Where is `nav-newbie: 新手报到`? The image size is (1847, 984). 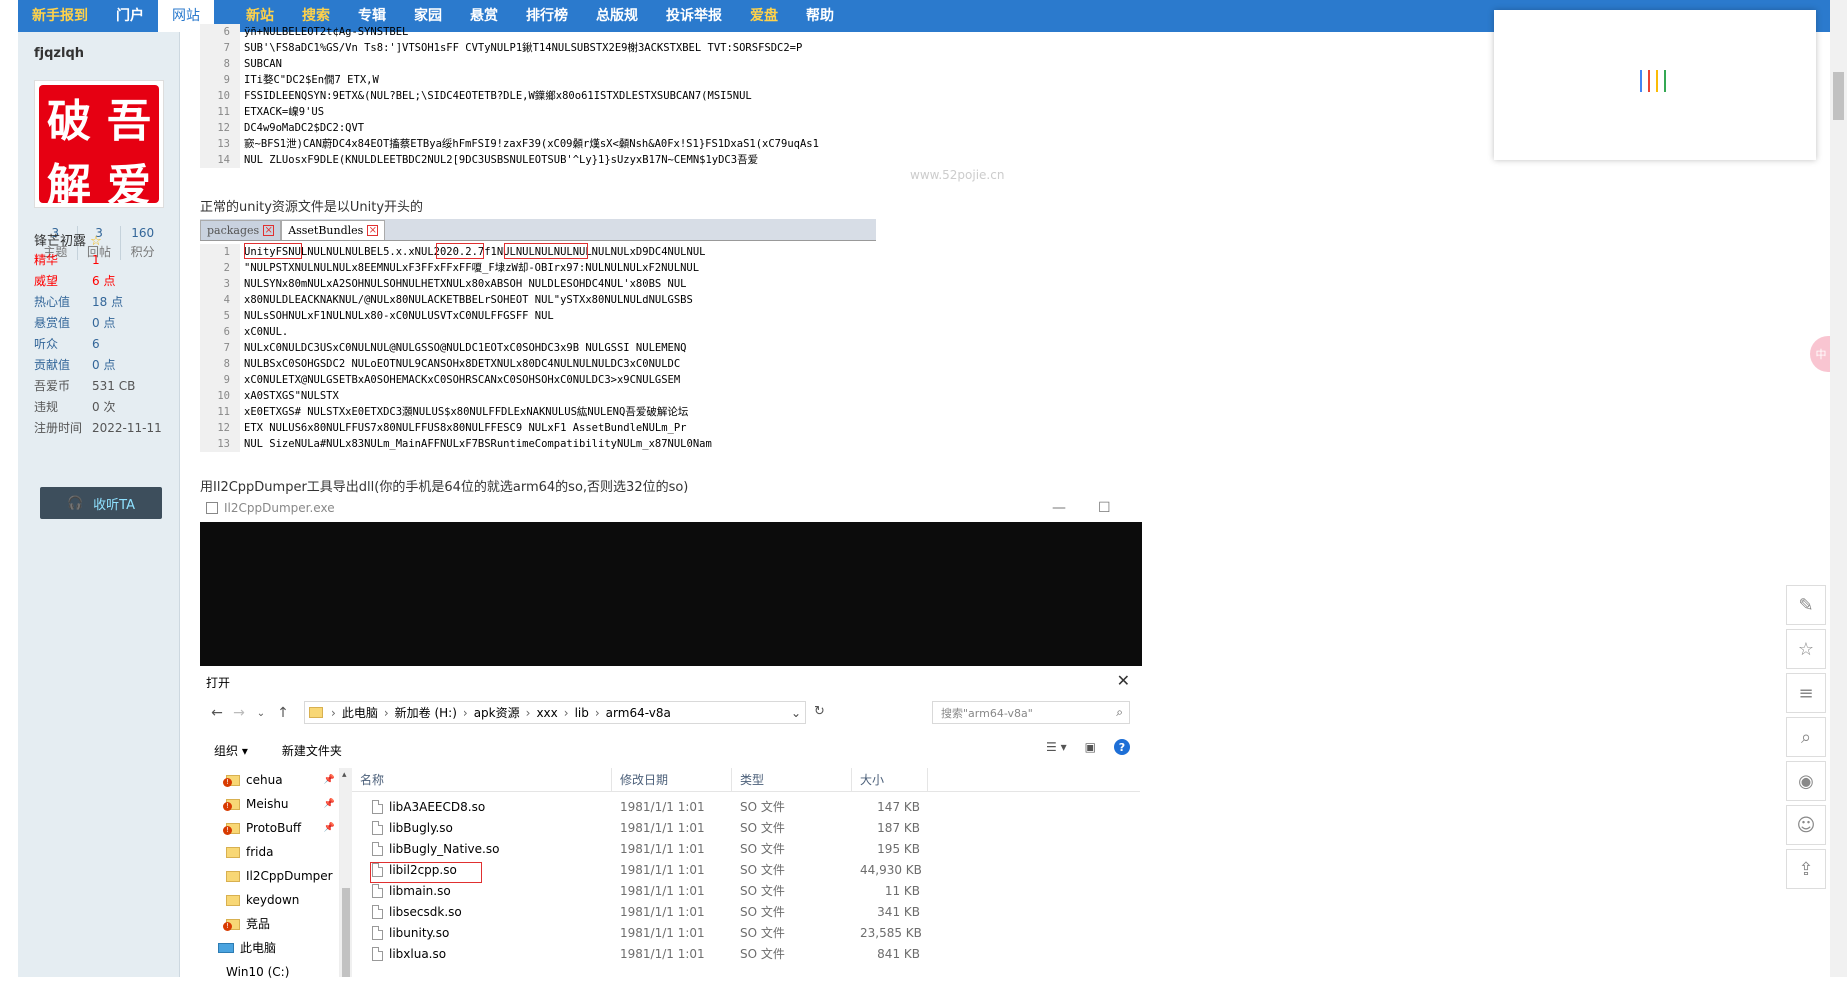 nav-newbie: 新手报到 is located at coordinates (60, 16).